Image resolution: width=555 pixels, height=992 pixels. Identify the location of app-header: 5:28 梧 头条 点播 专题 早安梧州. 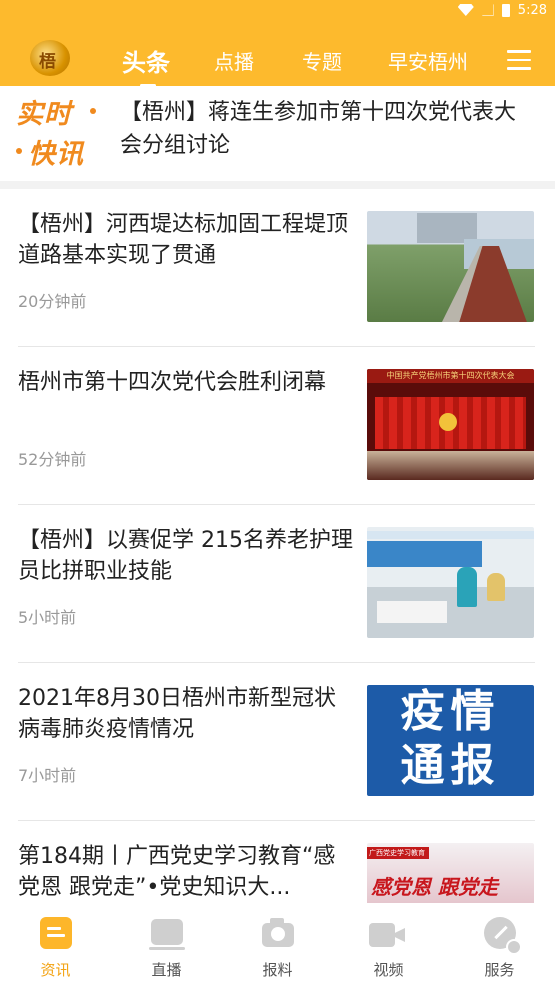
(277, 43).